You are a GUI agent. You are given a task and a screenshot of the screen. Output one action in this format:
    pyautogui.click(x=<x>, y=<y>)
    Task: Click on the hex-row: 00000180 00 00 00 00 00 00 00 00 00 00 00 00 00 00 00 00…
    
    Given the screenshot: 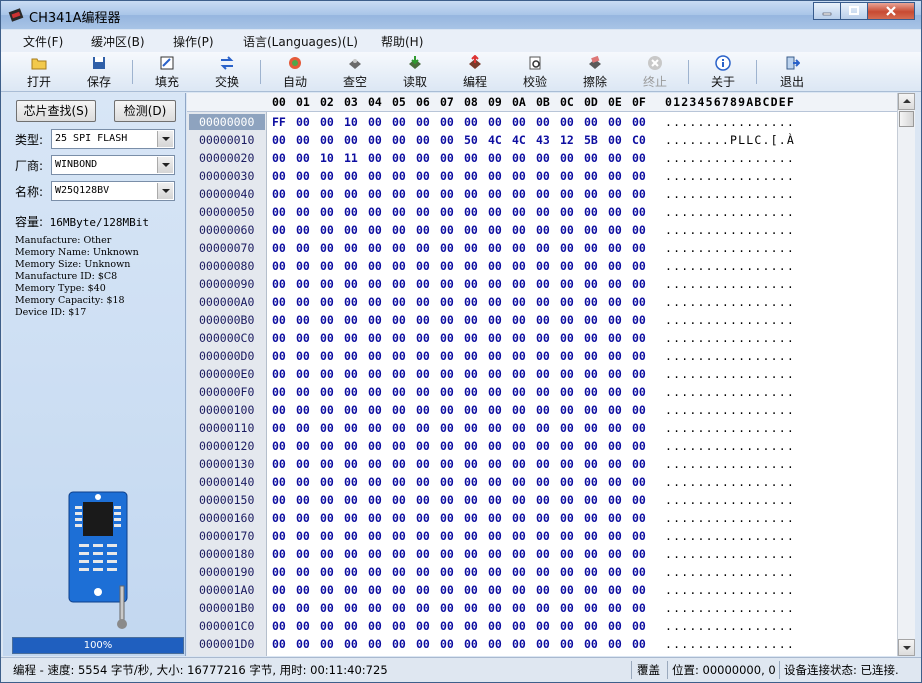 What is the action you would take?
    pyautogui.click(x=542, y=554)
    